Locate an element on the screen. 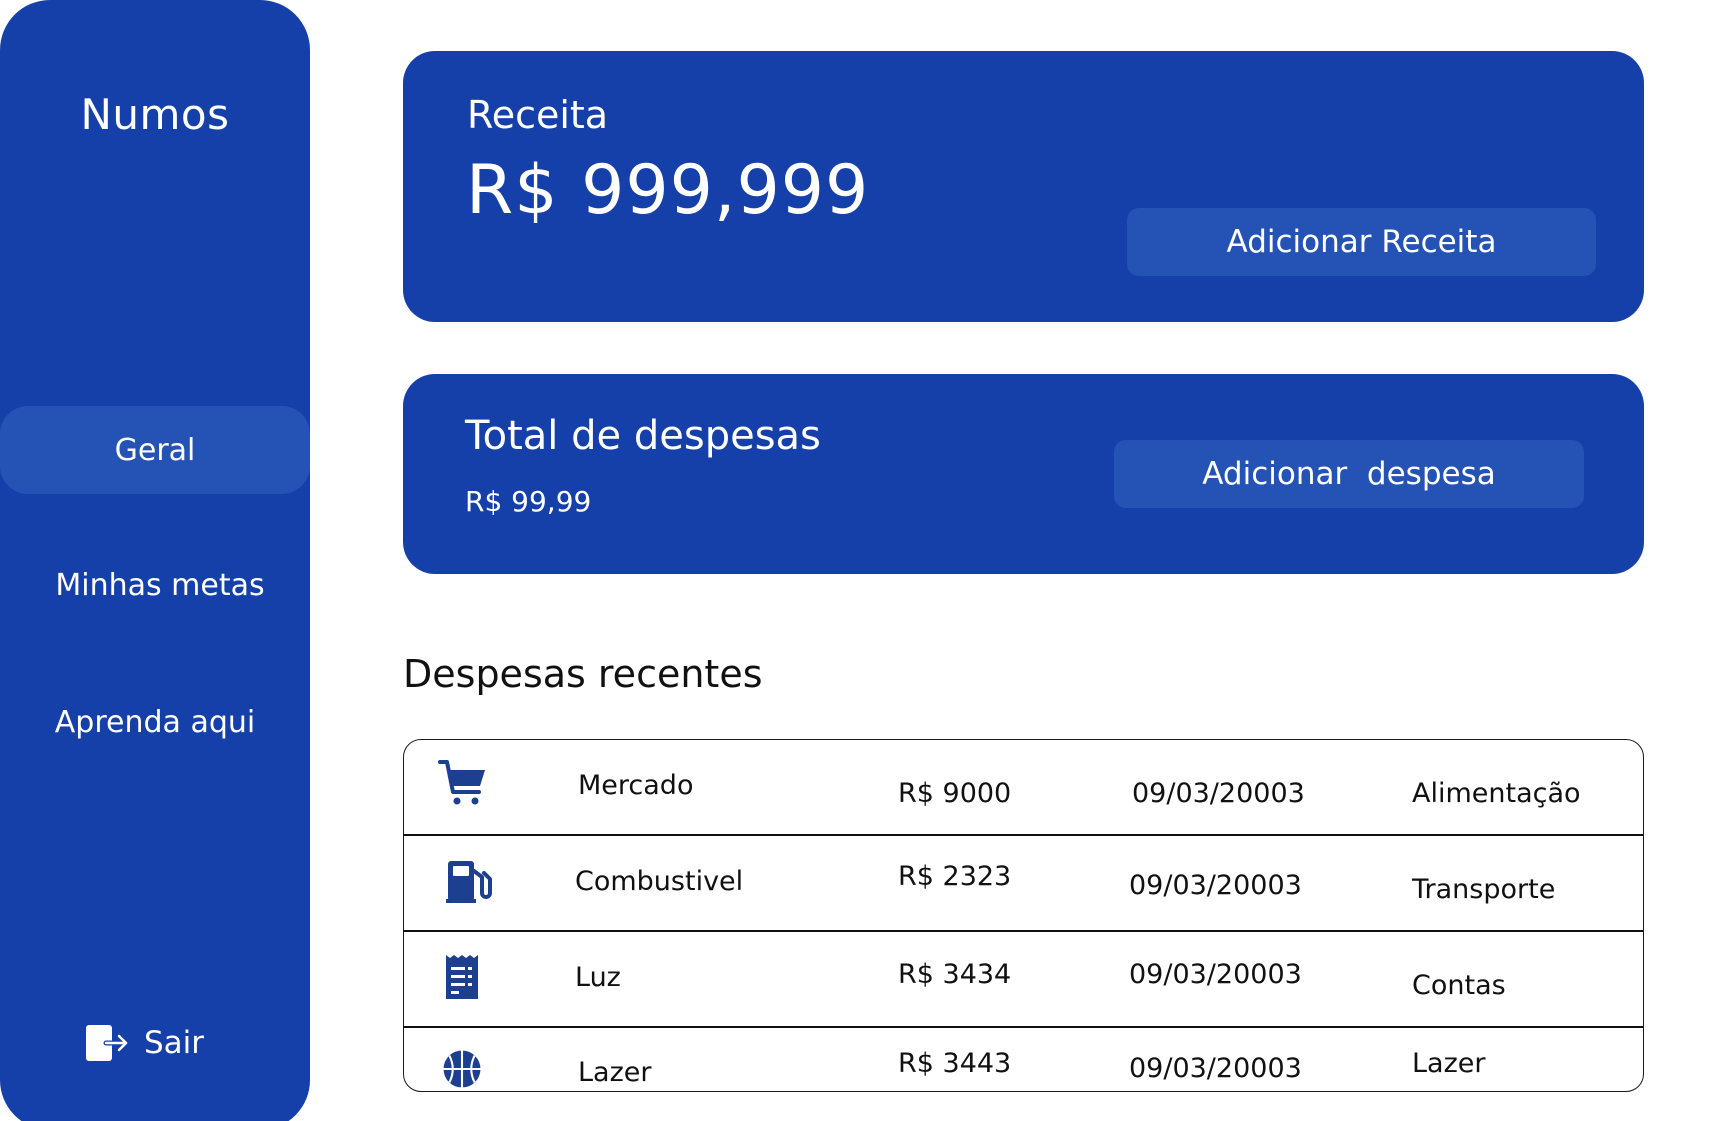 The height and width of the screenshot is (1121, 1725). expense-category: Lazer is located at coordinates (1449, 1063).